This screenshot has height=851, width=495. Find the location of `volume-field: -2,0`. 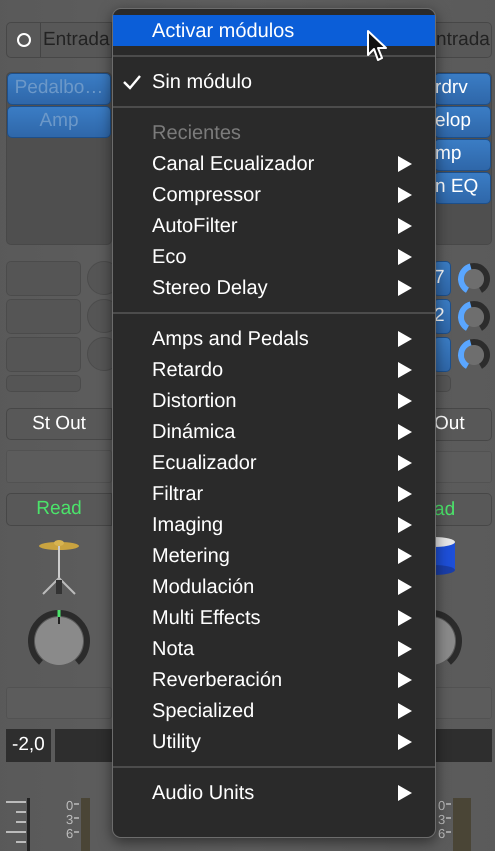

volume-field: -2,0 is located at coordinates (28, 745).